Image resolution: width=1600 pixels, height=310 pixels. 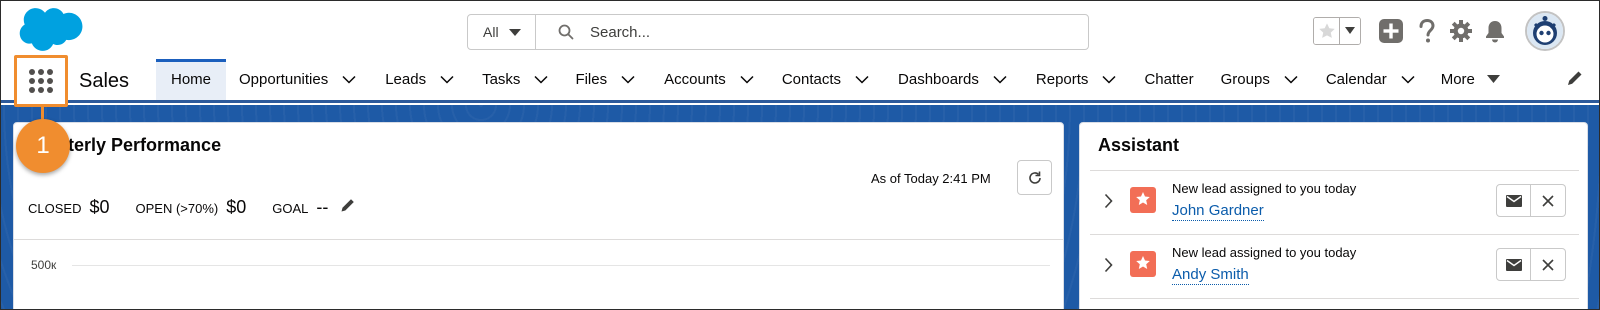 I want to click on as-of-timestamp: As of Today 2:41 PM, so click(x=931, y=178).